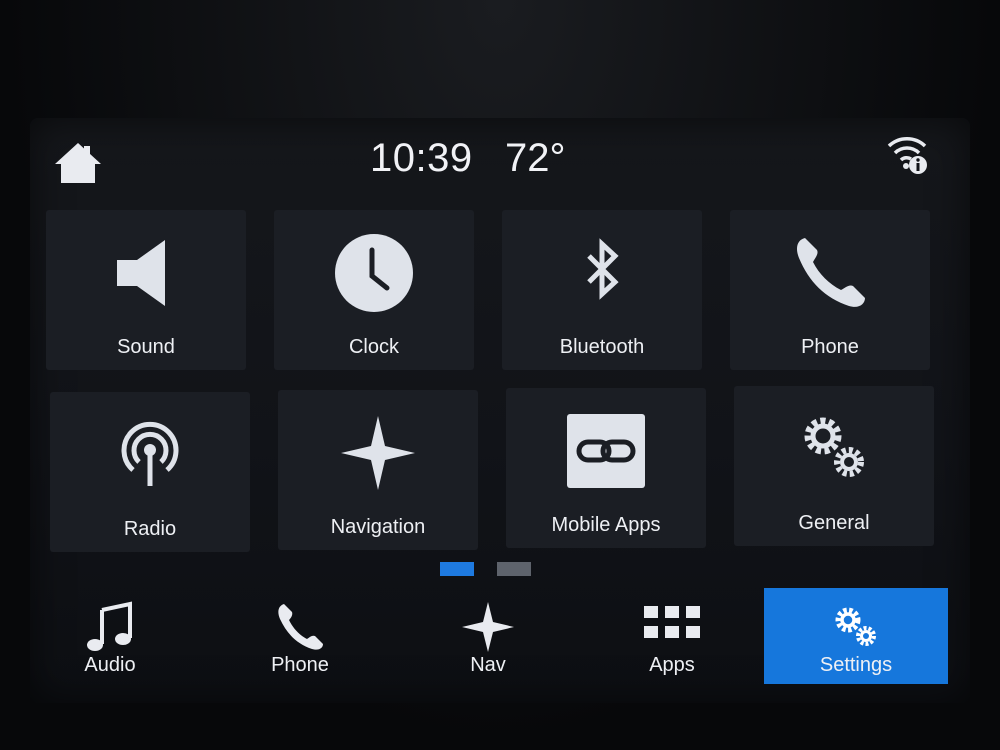 This screenshot has width=1000, height=750. I want to click on tile-phone: Phone, so click(830, 290).